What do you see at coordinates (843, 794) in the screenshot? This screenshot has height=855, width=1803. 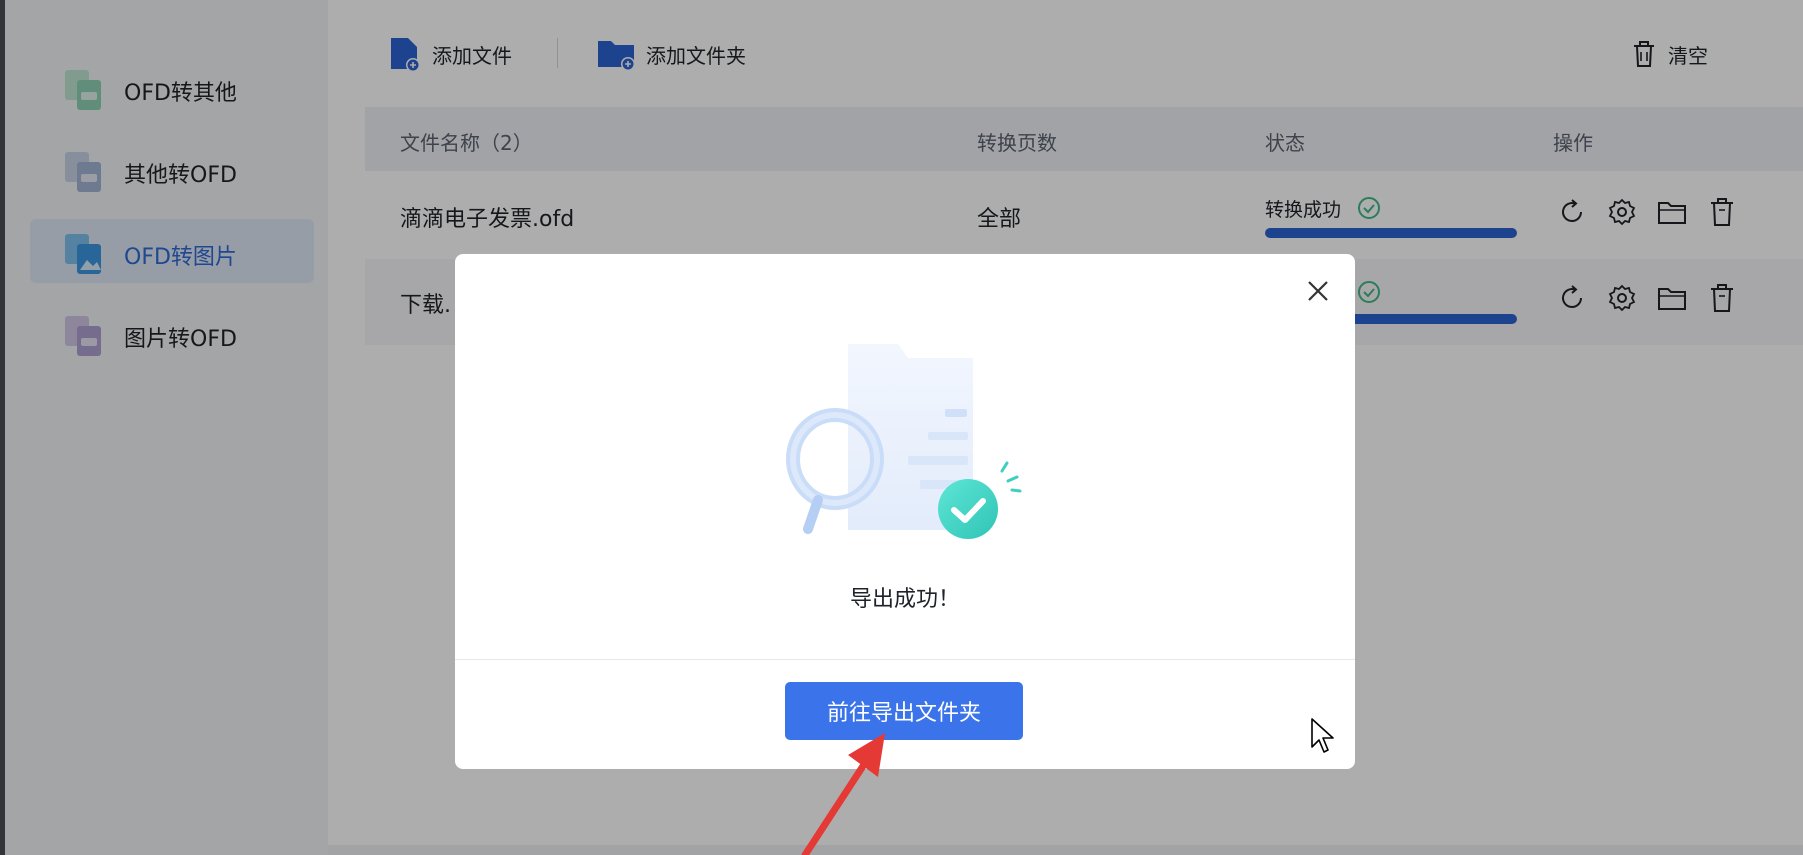 I see `annotation-arrow-icon` at bounding box center [843, 794].